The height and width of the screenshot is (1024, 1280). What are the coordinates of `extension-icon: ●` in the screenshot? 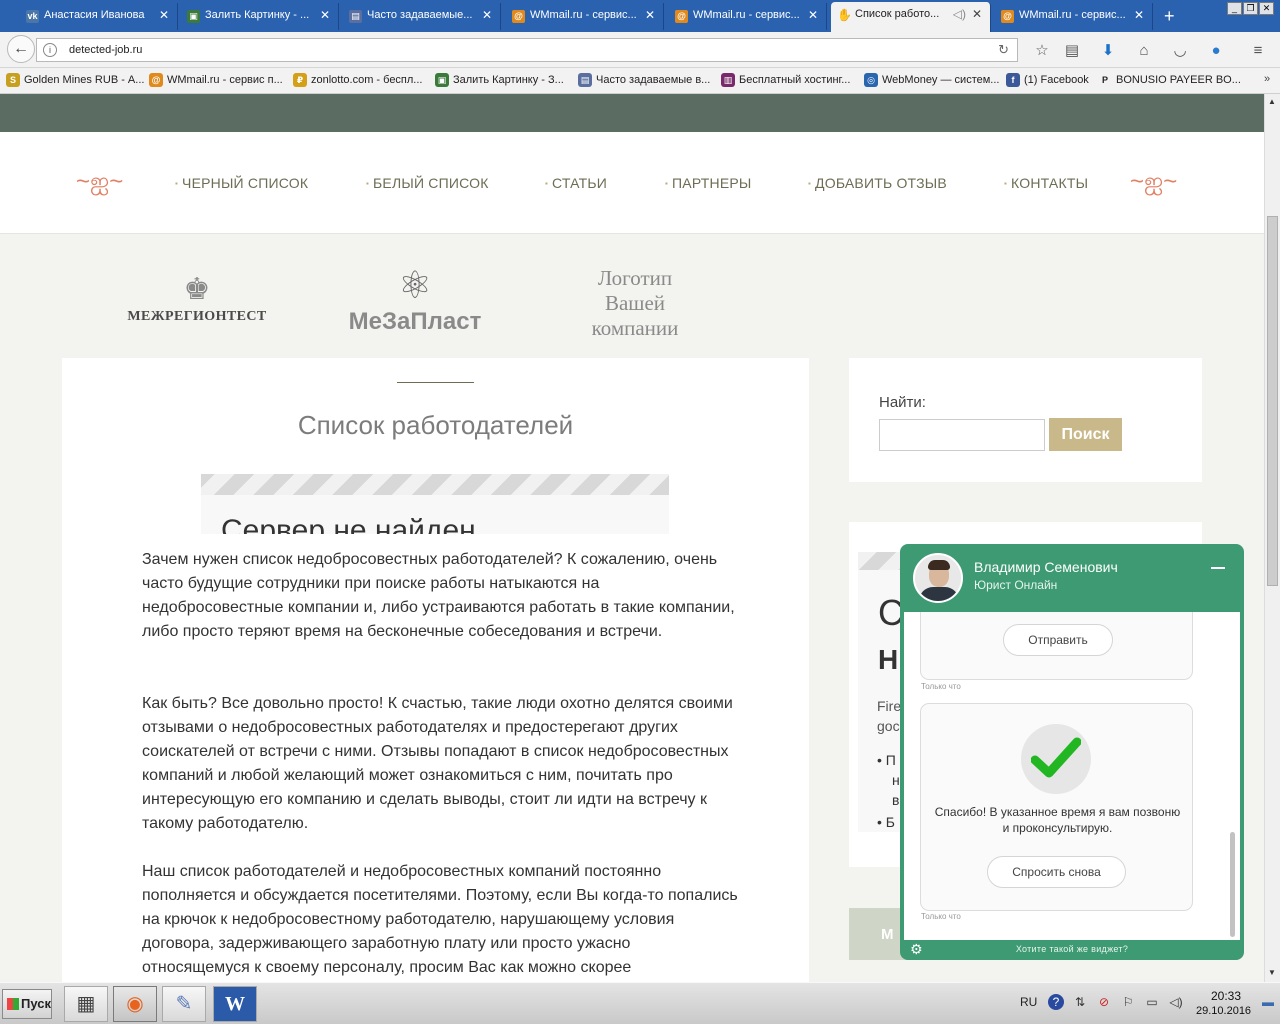 It's located at (1216, 51).